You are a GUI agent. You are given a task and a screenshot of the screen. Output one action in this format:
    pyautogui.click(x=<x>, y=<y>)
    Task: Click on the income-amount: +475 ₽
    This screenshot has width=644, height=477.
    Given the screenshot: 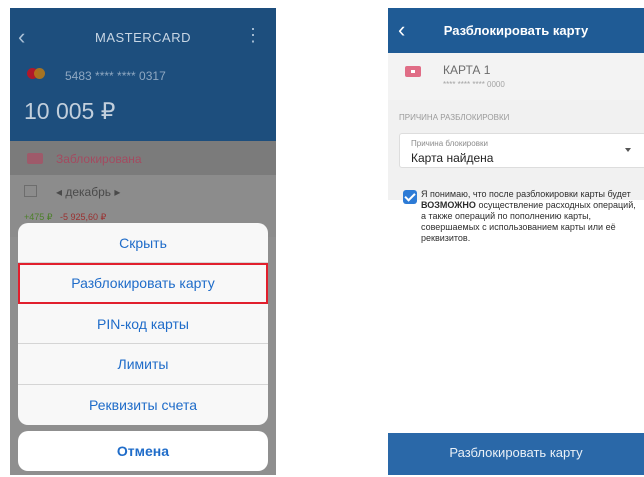 What is the action you would take?
    pyautogui.click(x=38, y=217)
    